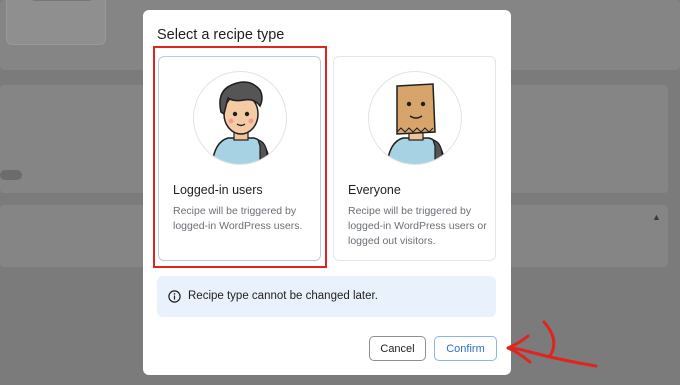 This screenshot has width=680, height=385. What do you see at coordinates (283, 296) in the screenshot?
I see `notice-text: Recipe type cannot be changed later.` at bounding box center [283, 296].